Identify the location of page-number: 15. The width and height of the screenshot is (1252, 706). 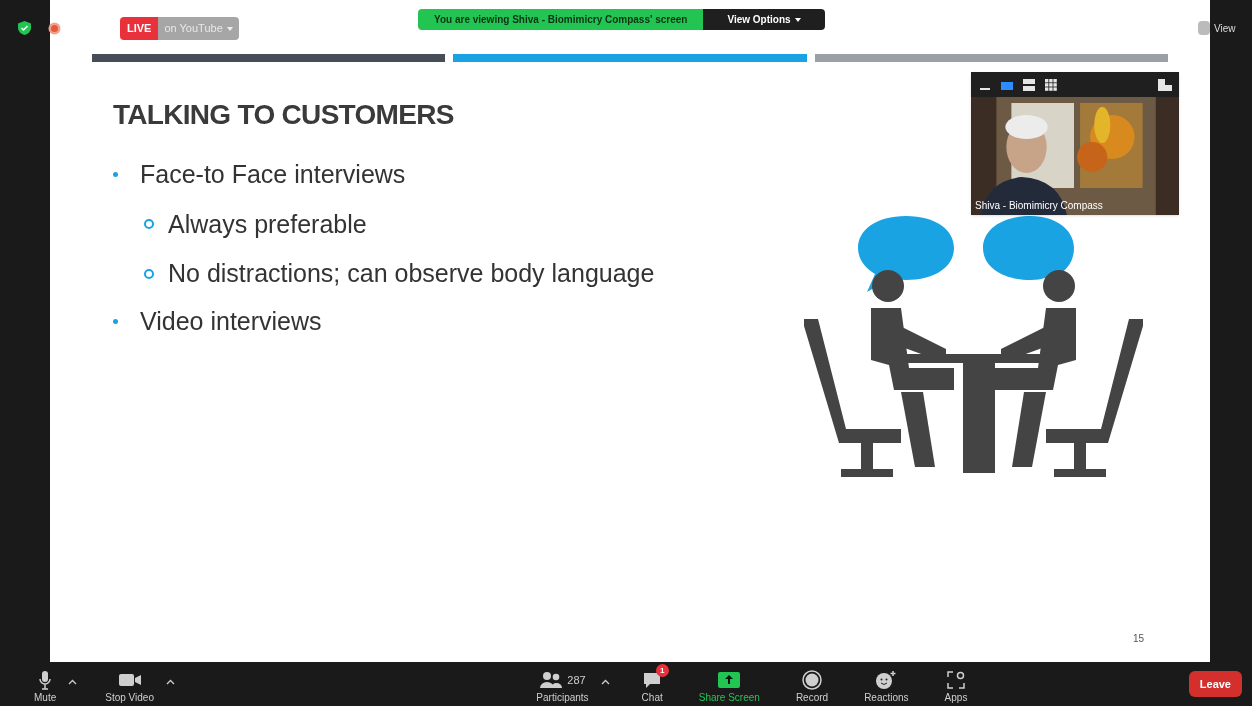
(1138, 639).